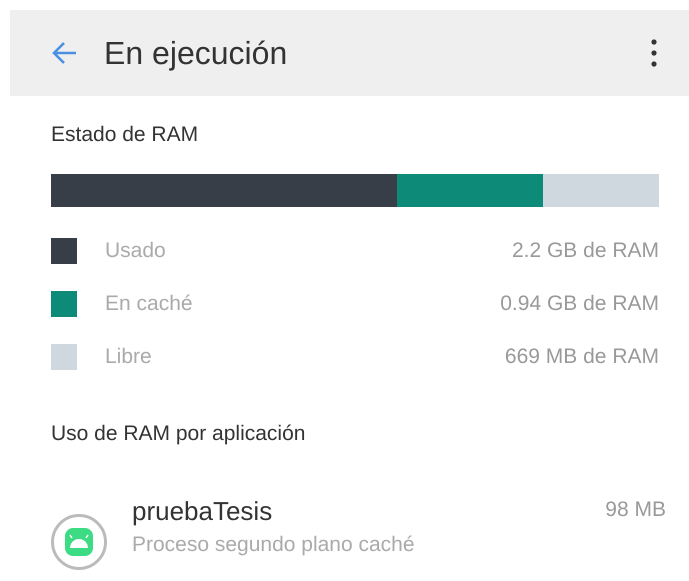 The width and height of the screenshot is (689, 581). I want to click on section-title: Uso de RAM por aplicación, so click(178, 434).